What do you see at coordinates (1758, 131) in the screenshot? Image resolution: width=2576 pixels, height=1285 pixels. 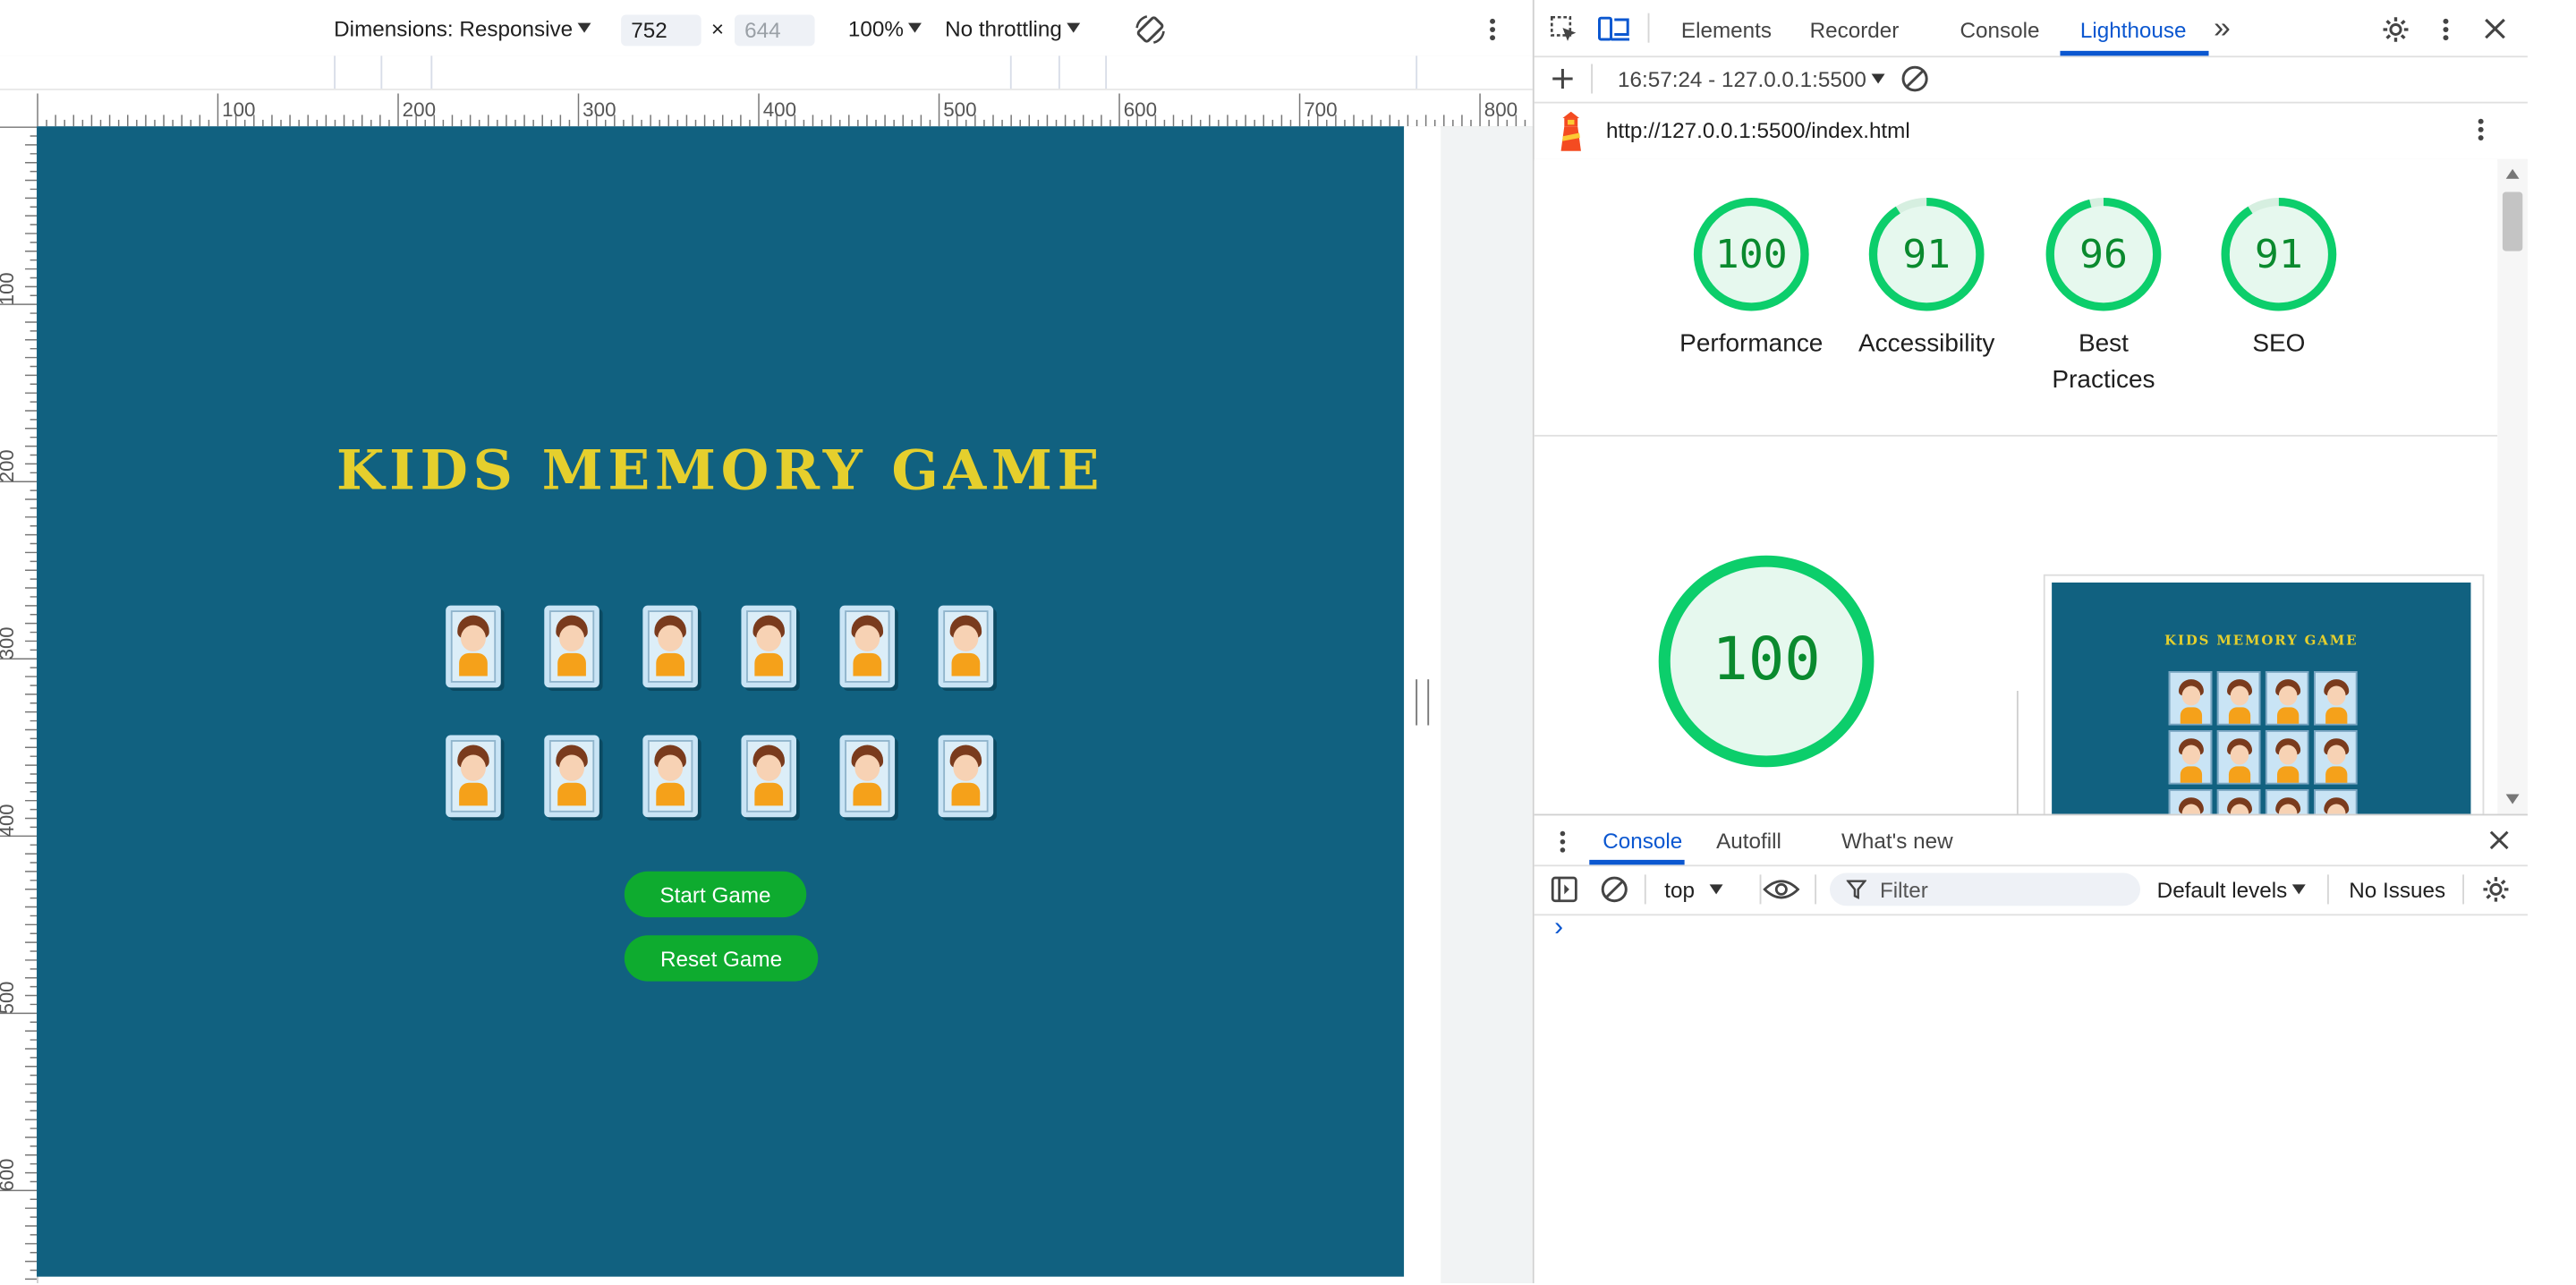 I see `audited-url: http://127.0.0.1:5500/index.html` at bounding box center [1758, 131].